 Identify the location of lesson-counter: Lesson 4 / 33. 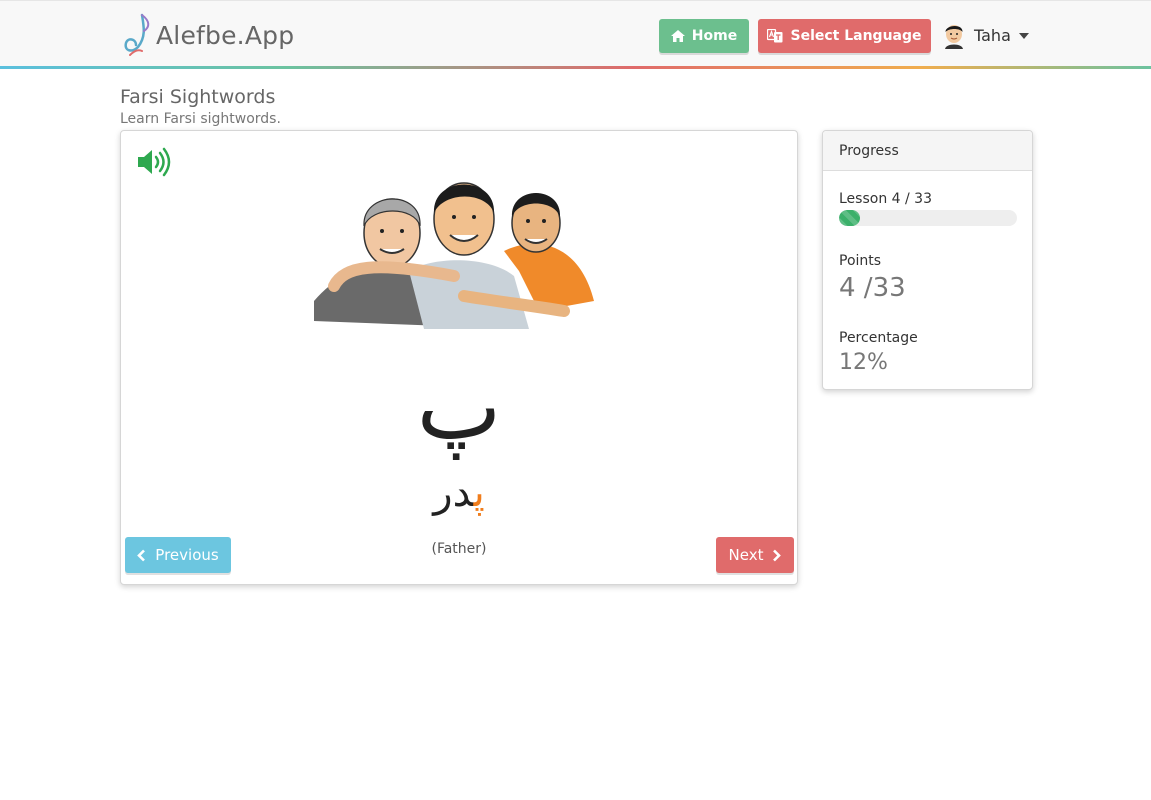
(885, 199).